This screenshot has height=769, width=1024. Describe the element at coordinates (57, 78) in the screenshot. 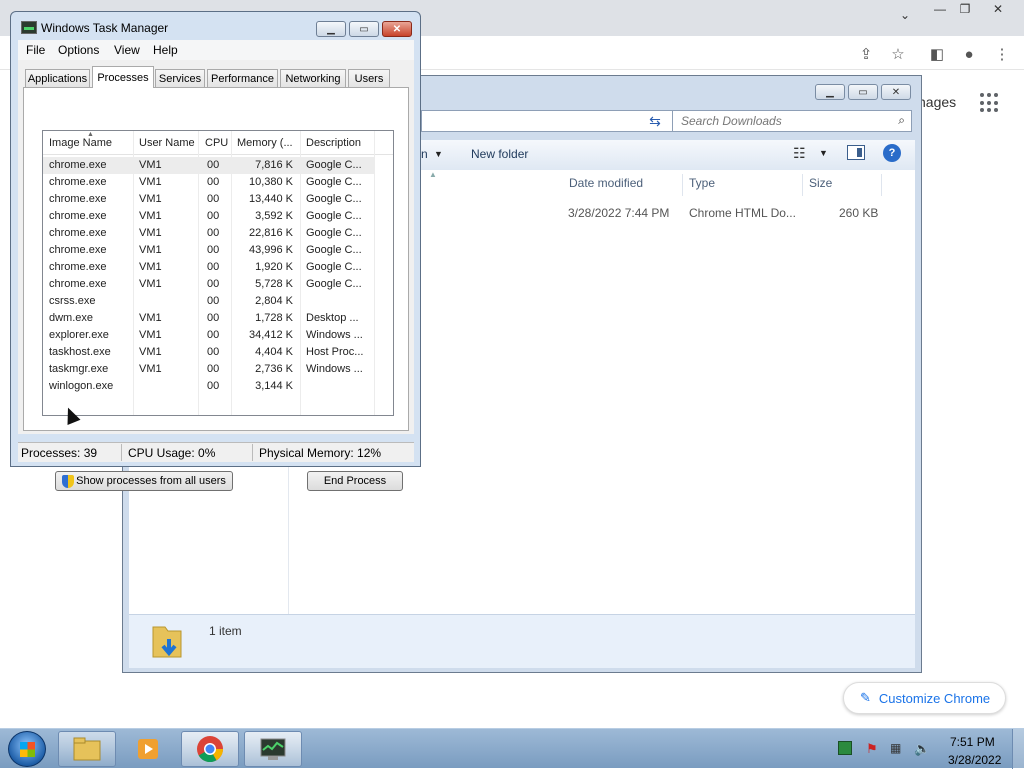

I see `tab-applications: Applications` at that location.